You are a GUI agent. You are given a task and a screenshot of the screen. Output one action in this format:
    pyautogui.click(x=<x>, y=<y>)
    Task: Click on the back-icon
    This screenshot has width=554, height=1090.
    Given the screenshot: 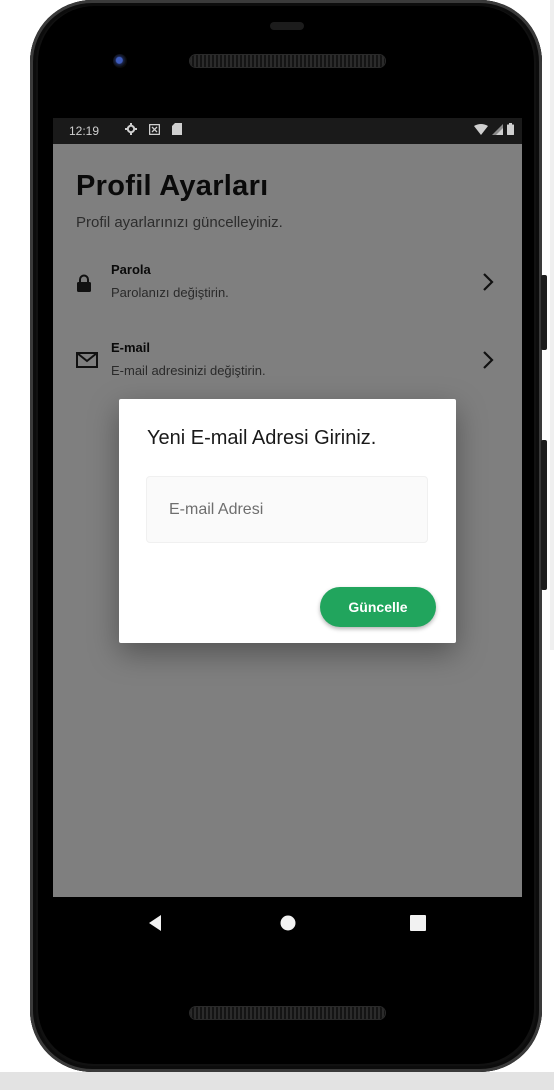 What is the action you would take?
    pyautogui.click(x=155, y=925)
    